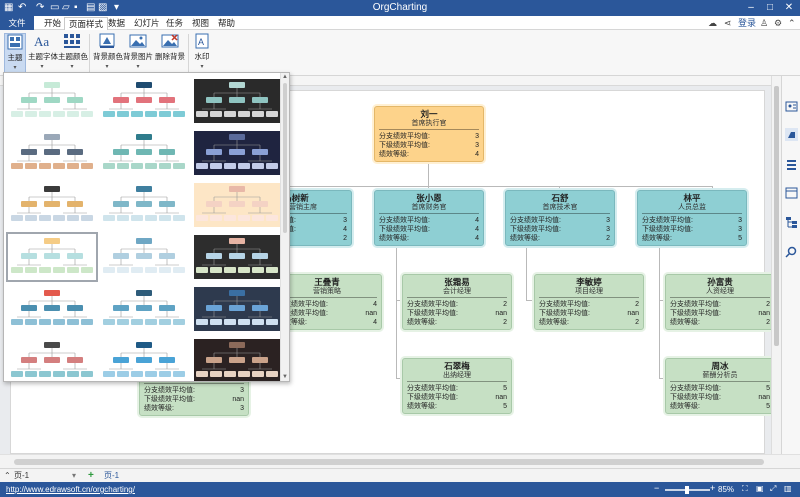 The width and height of the screenshot is (800, 497). What do you see at coordinates (21, 476) in the screenshot?
I see `page-selector: 页-1` at bounding box center [21, 476].